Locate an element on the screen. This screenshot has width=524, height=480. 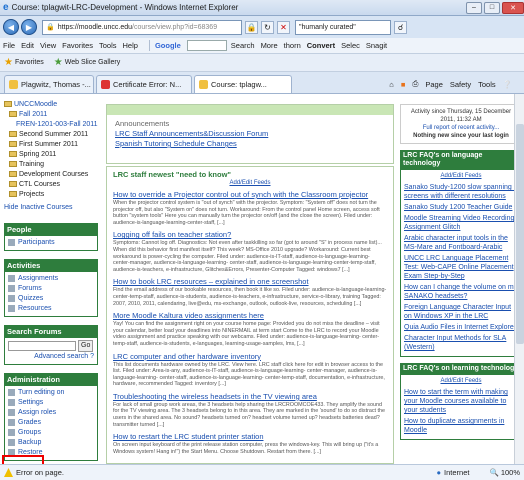
menu-help: Help is located at coordinates (130, 45).